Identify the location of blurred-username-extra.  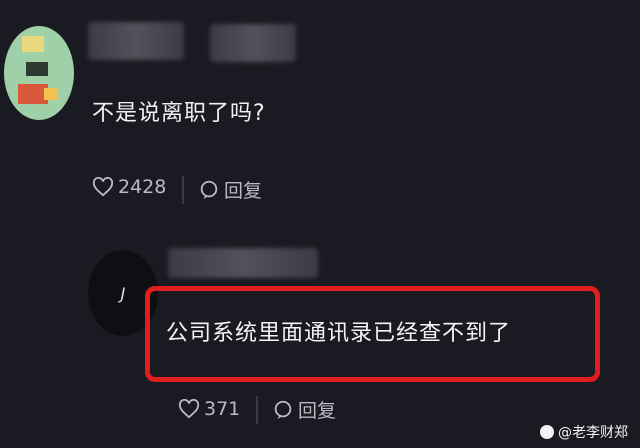
(253, 43).